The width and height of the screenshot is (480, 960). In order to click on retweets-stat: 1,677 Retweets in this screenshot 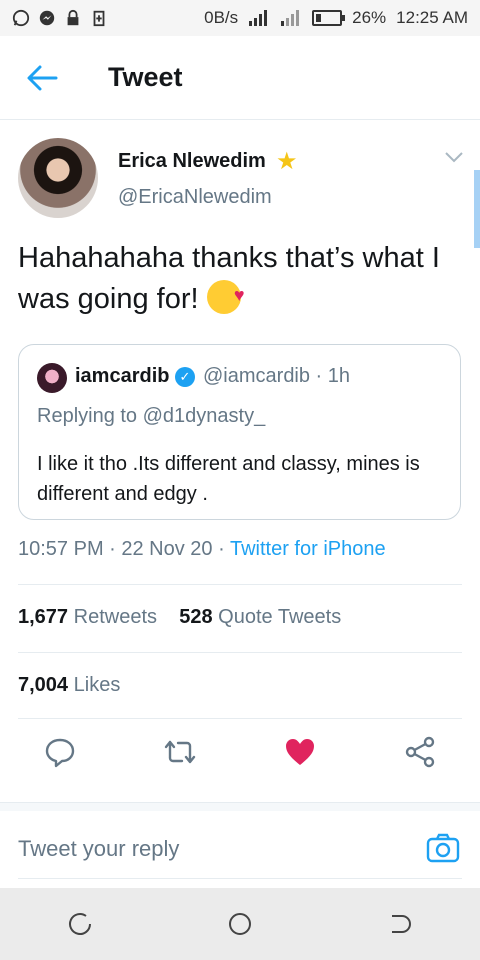, I will do `click(87, 617)`.